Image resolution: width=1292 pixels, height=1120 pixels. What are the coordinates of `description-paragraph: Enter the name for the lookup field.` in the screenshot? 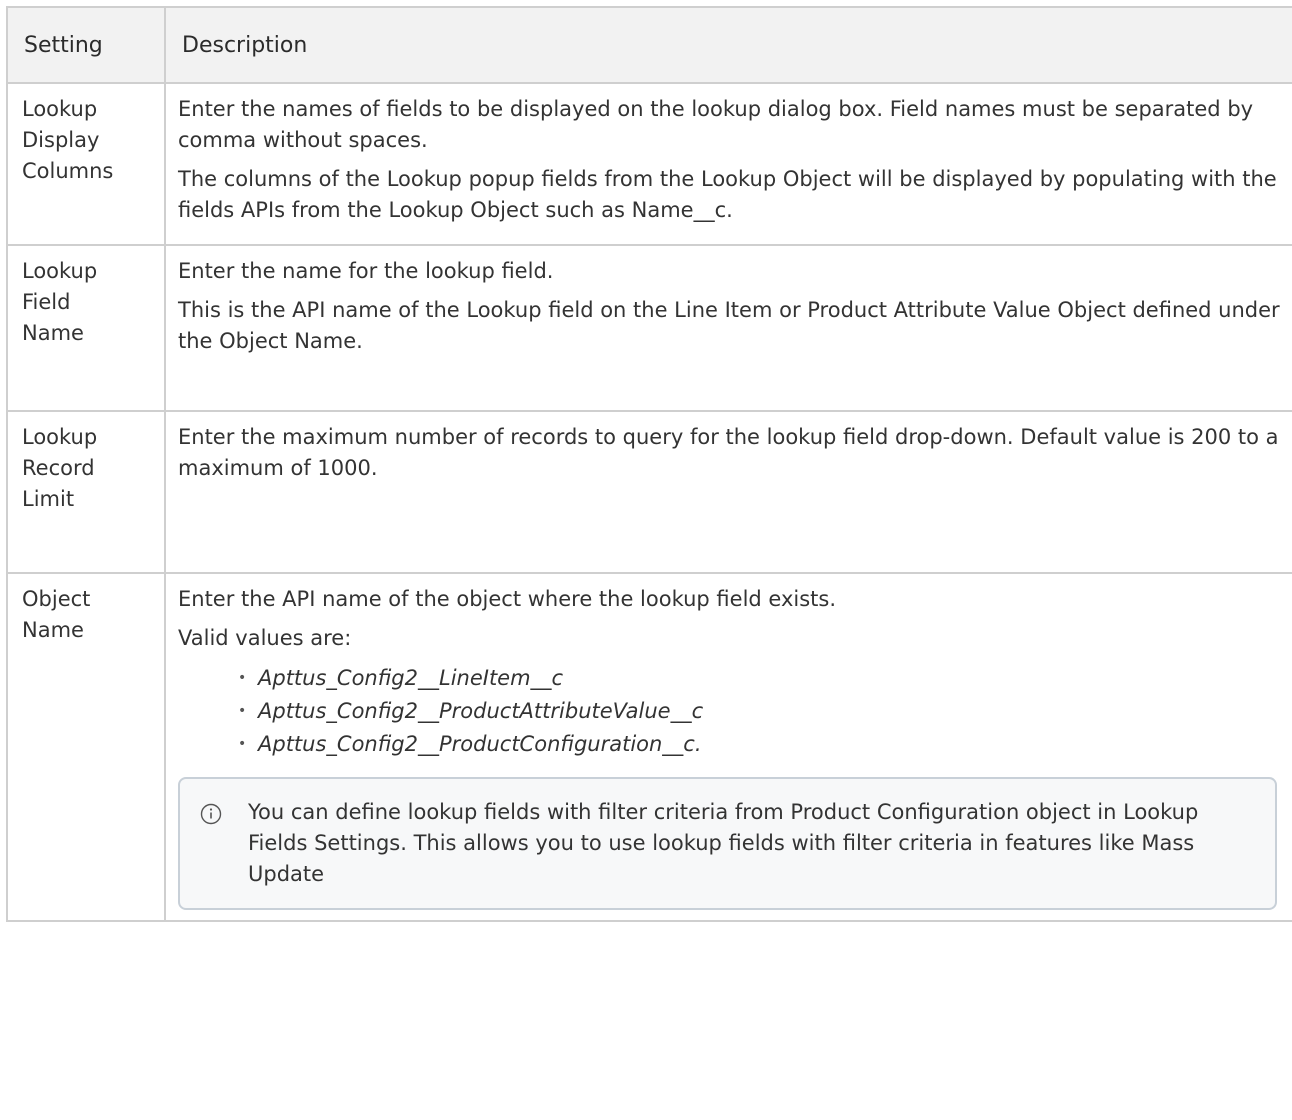 It's located at (366, 271).